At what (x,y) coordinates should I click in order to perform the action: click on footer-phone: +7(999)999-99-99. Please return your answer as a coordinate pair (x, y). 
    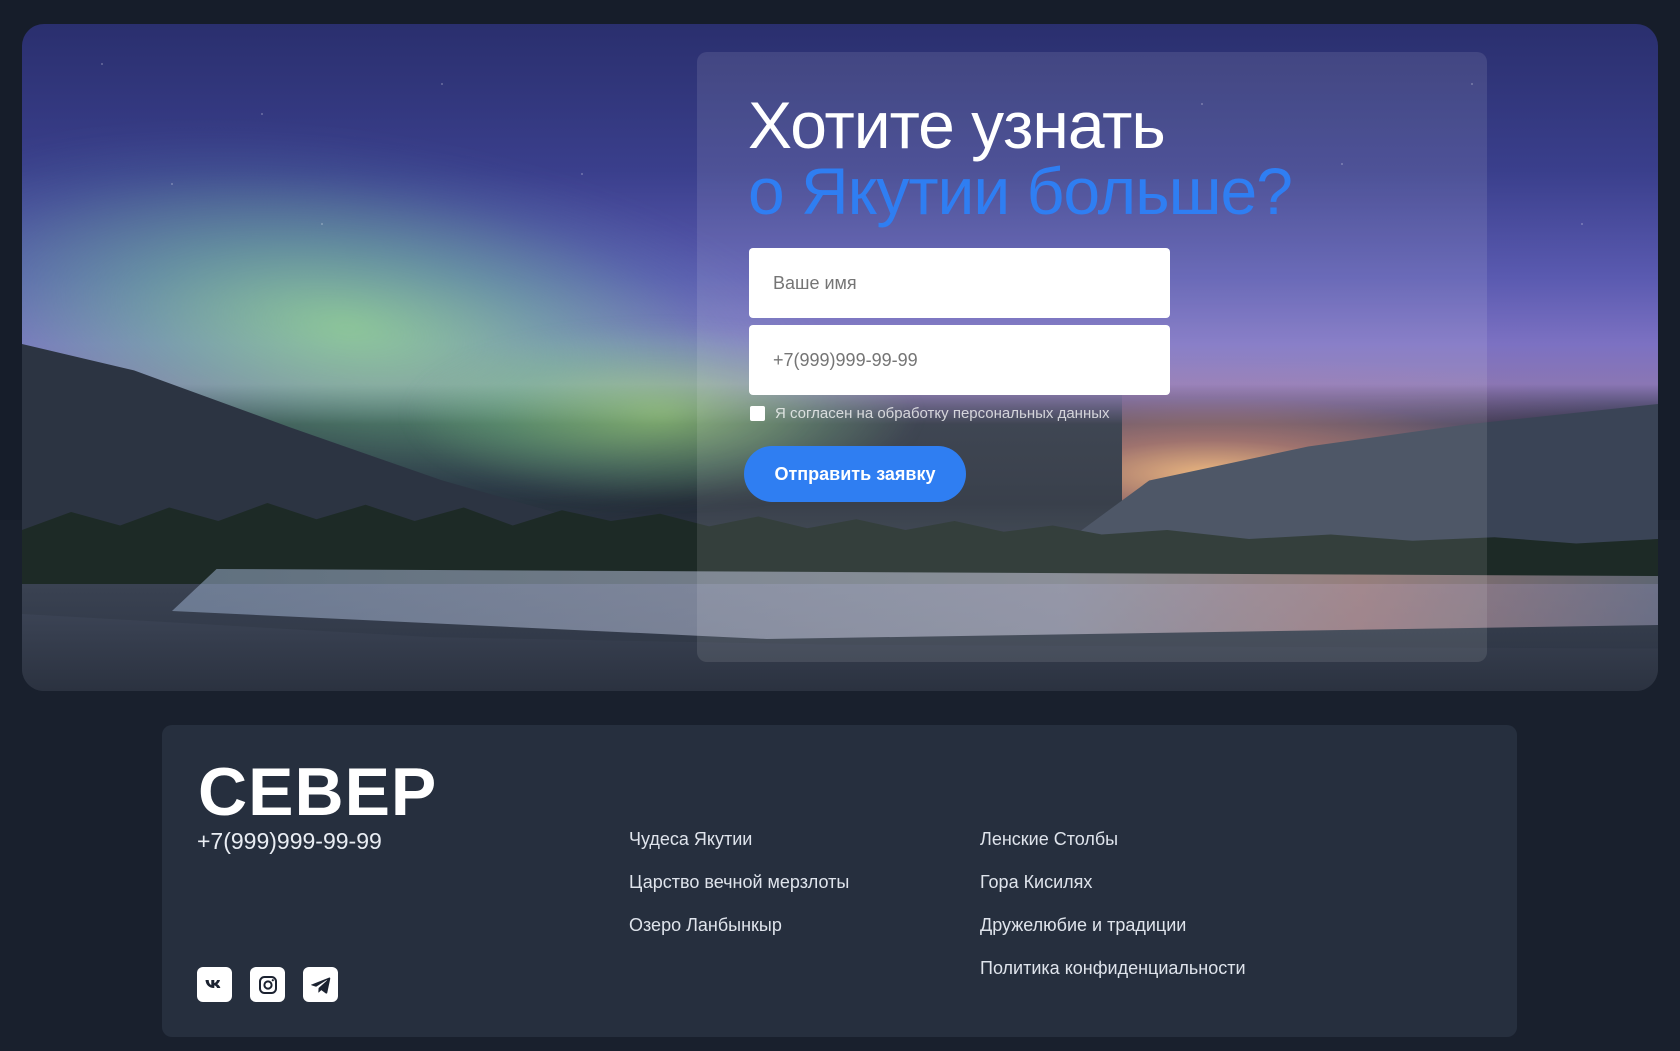
    Looking at the image, I should click on (289, 841).